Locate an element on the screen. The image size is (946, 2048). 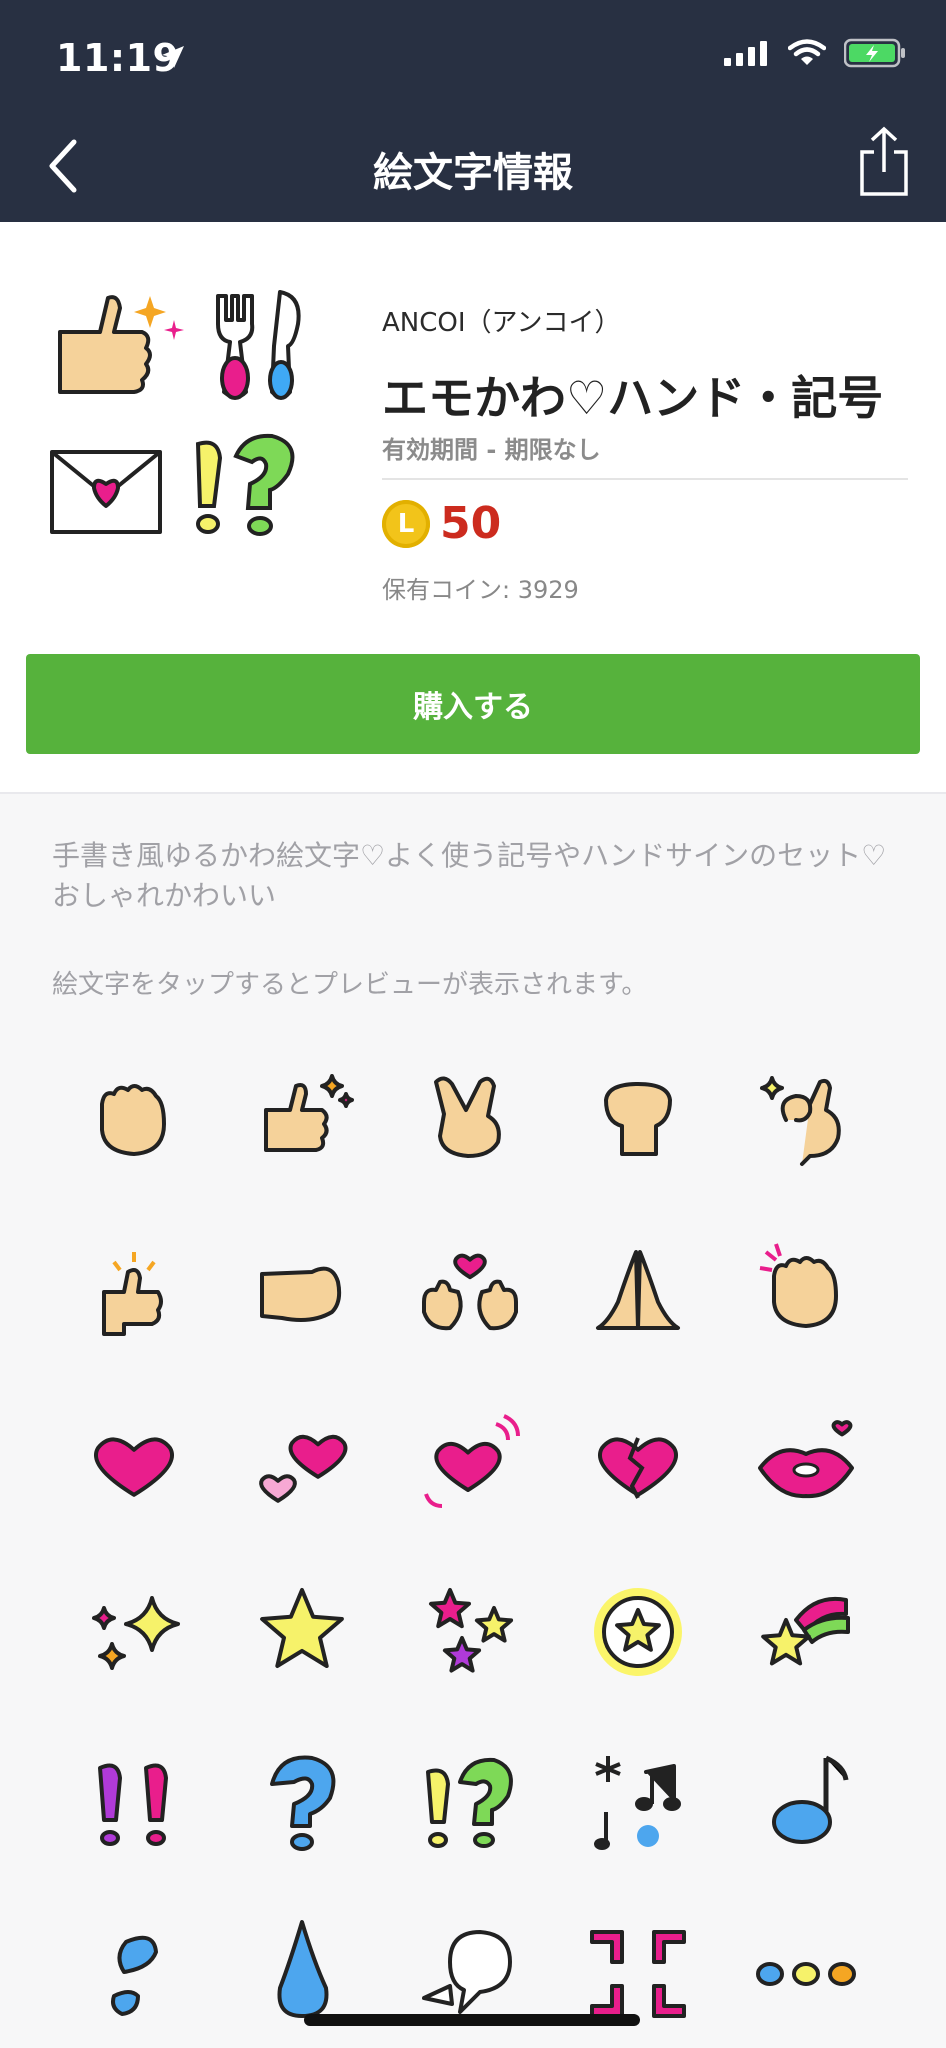
question-mark-icon is located at coordinates (302, 1802).